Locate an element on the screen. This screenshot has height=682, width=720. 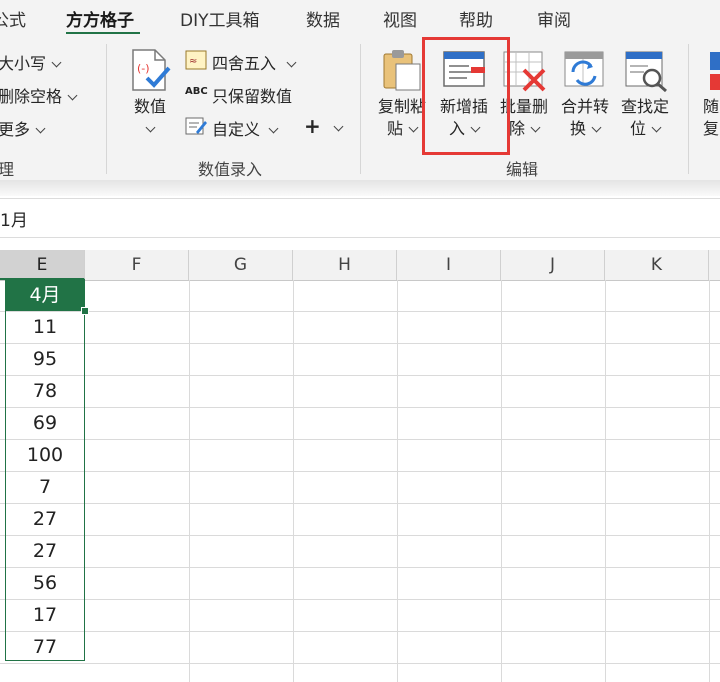
more-button: 更多 is located at coordinates (23, 128).